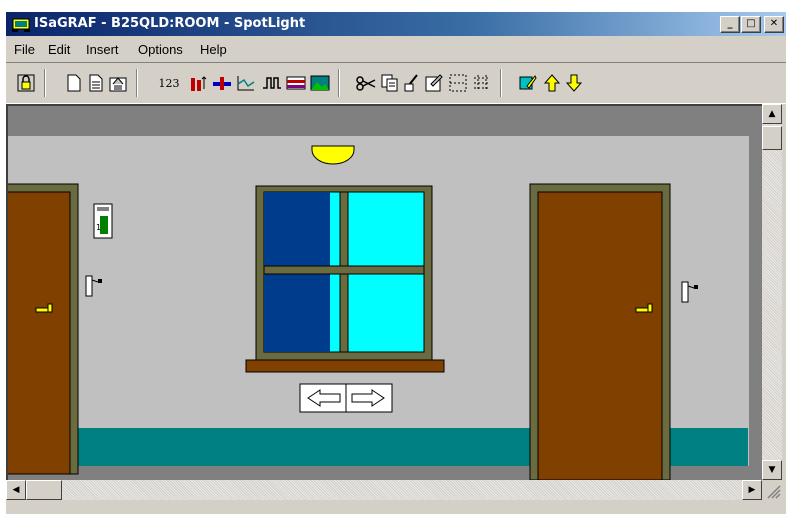 The width and height of the screenshot is (786, 514). Describe the element at coordinates (412, 83) in the screenshot. I see `paint-icon` at that location.